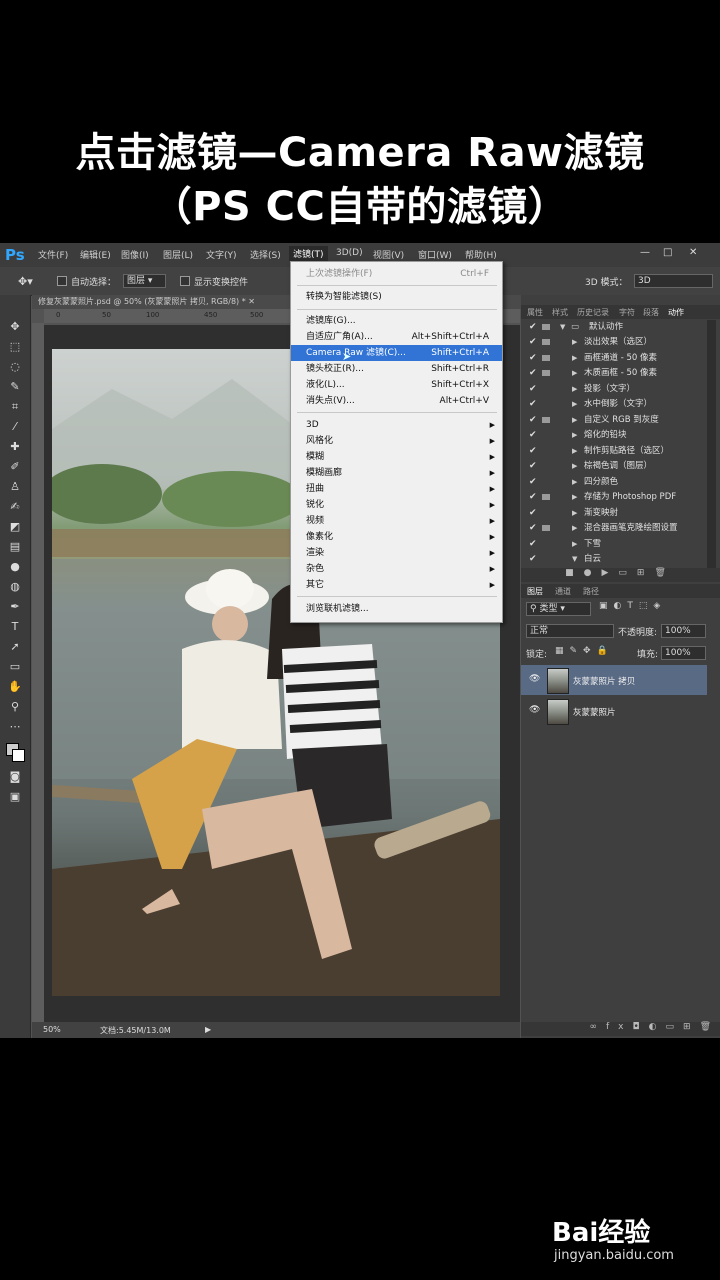 This screenshot has width=720, height=1280. Describe the element at coordinates (396, 553) in the screenshot. I see `menu-item-render: 渲染 ▶` at that location.